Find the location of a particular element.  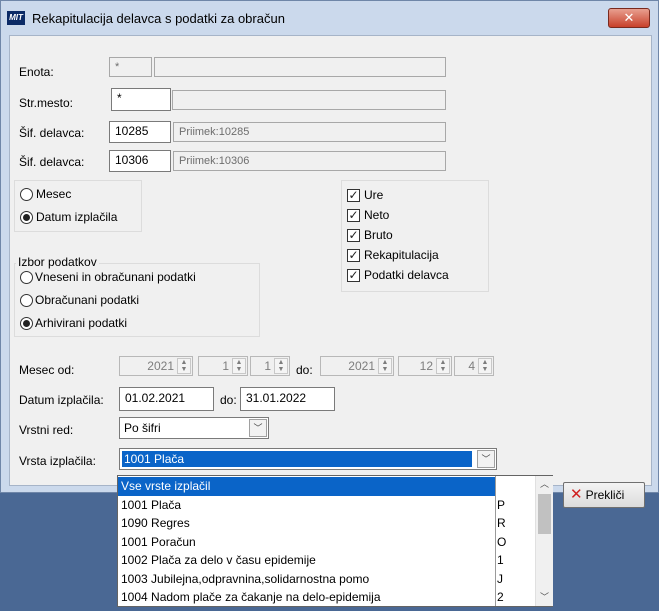

mesec-od-month-value: 1 is located at coordinates (225, 366).